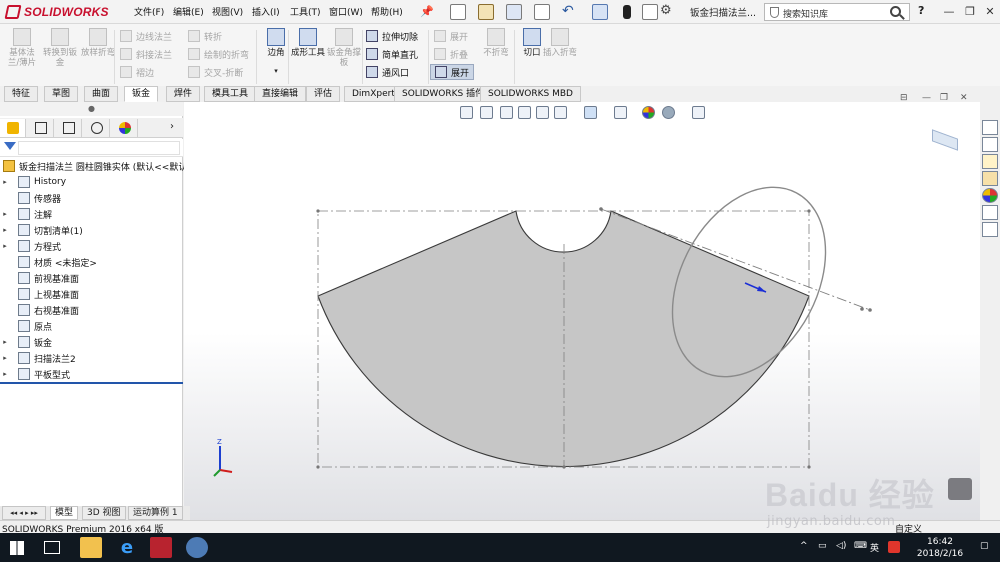  I want to click on tab-3d-views: 3D 视图, so click(104, 513).